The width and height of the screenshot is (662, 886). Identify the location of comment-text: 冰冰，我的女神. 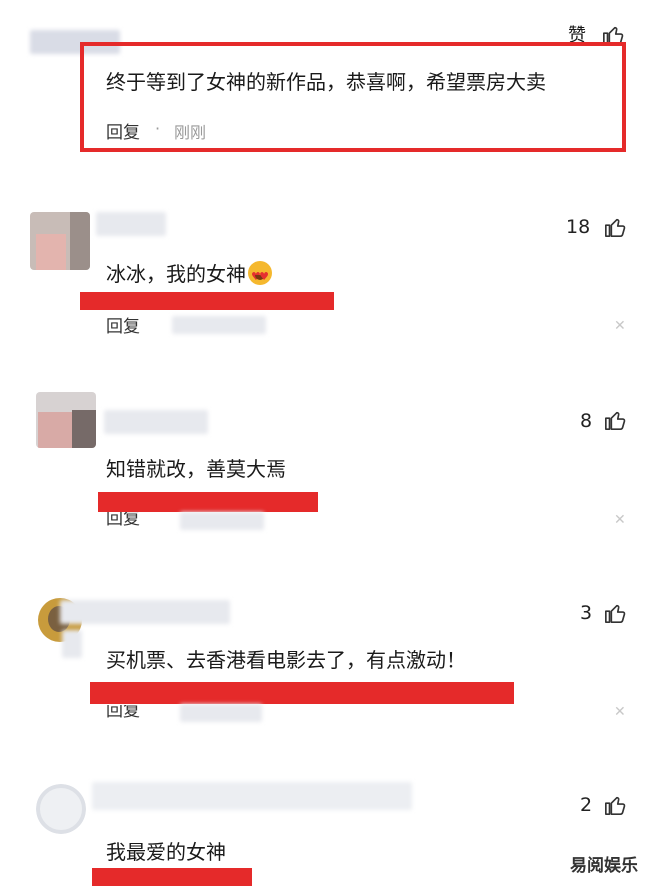
(189, 275).